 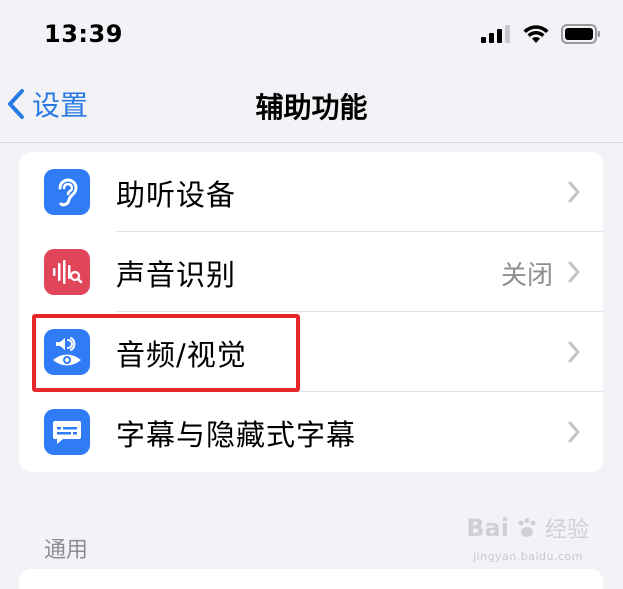 I want to click on status-icons, so click(x=541, y=34).